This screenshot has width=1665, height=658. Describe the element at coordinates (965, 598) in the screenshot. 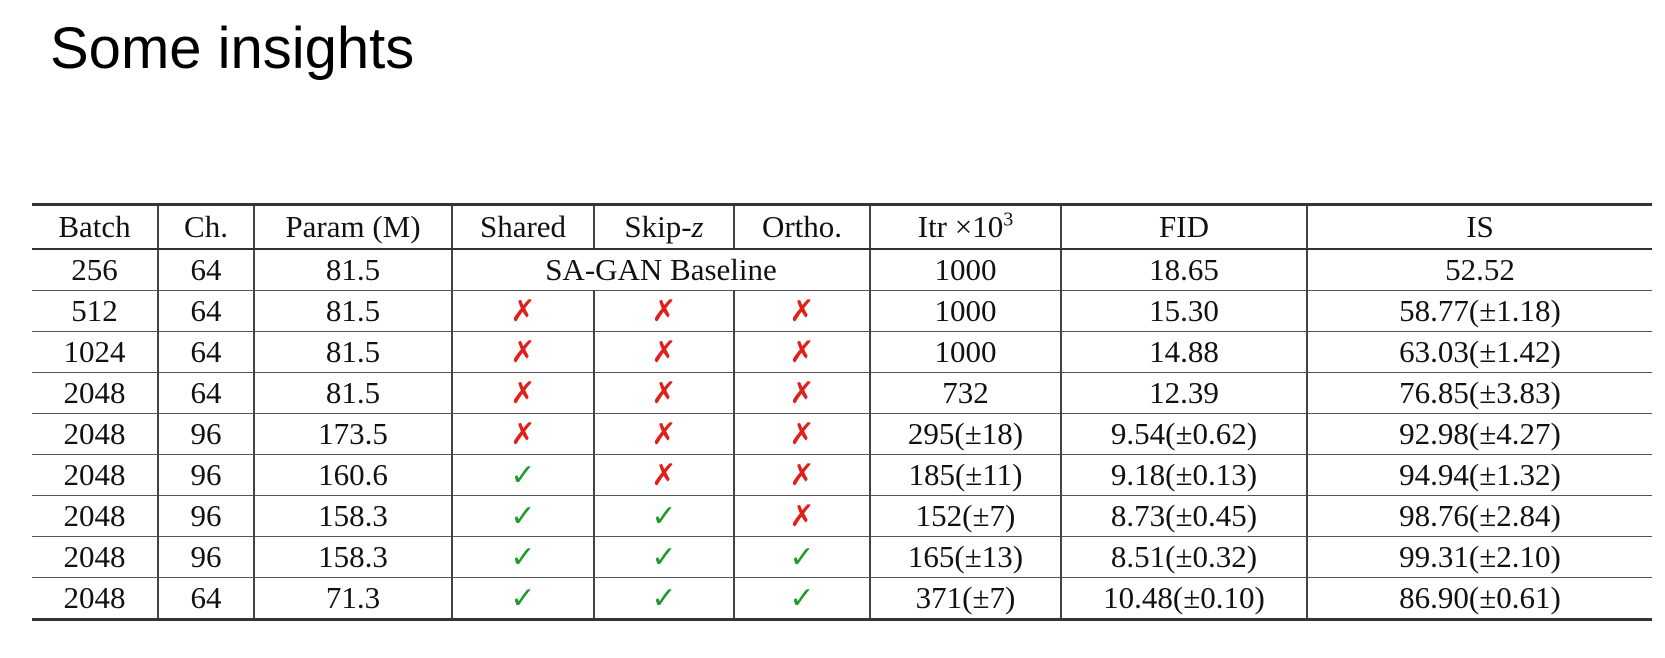

I see `cell-itr: 371(±7)` at that location.